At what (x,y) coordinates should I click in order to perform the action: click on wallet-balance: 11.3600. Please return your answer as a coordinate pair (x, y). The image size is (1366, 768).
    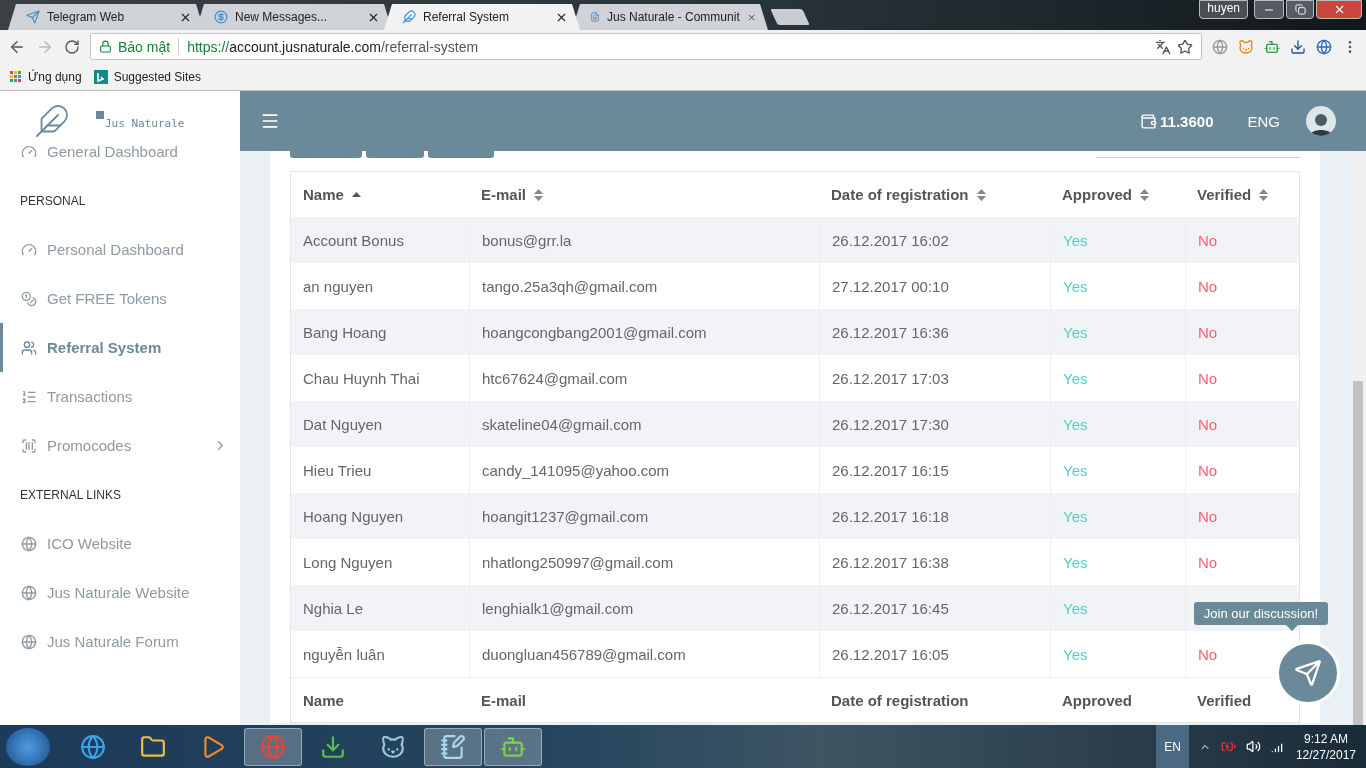
    Looking at the image, I should click on (1177, 121).